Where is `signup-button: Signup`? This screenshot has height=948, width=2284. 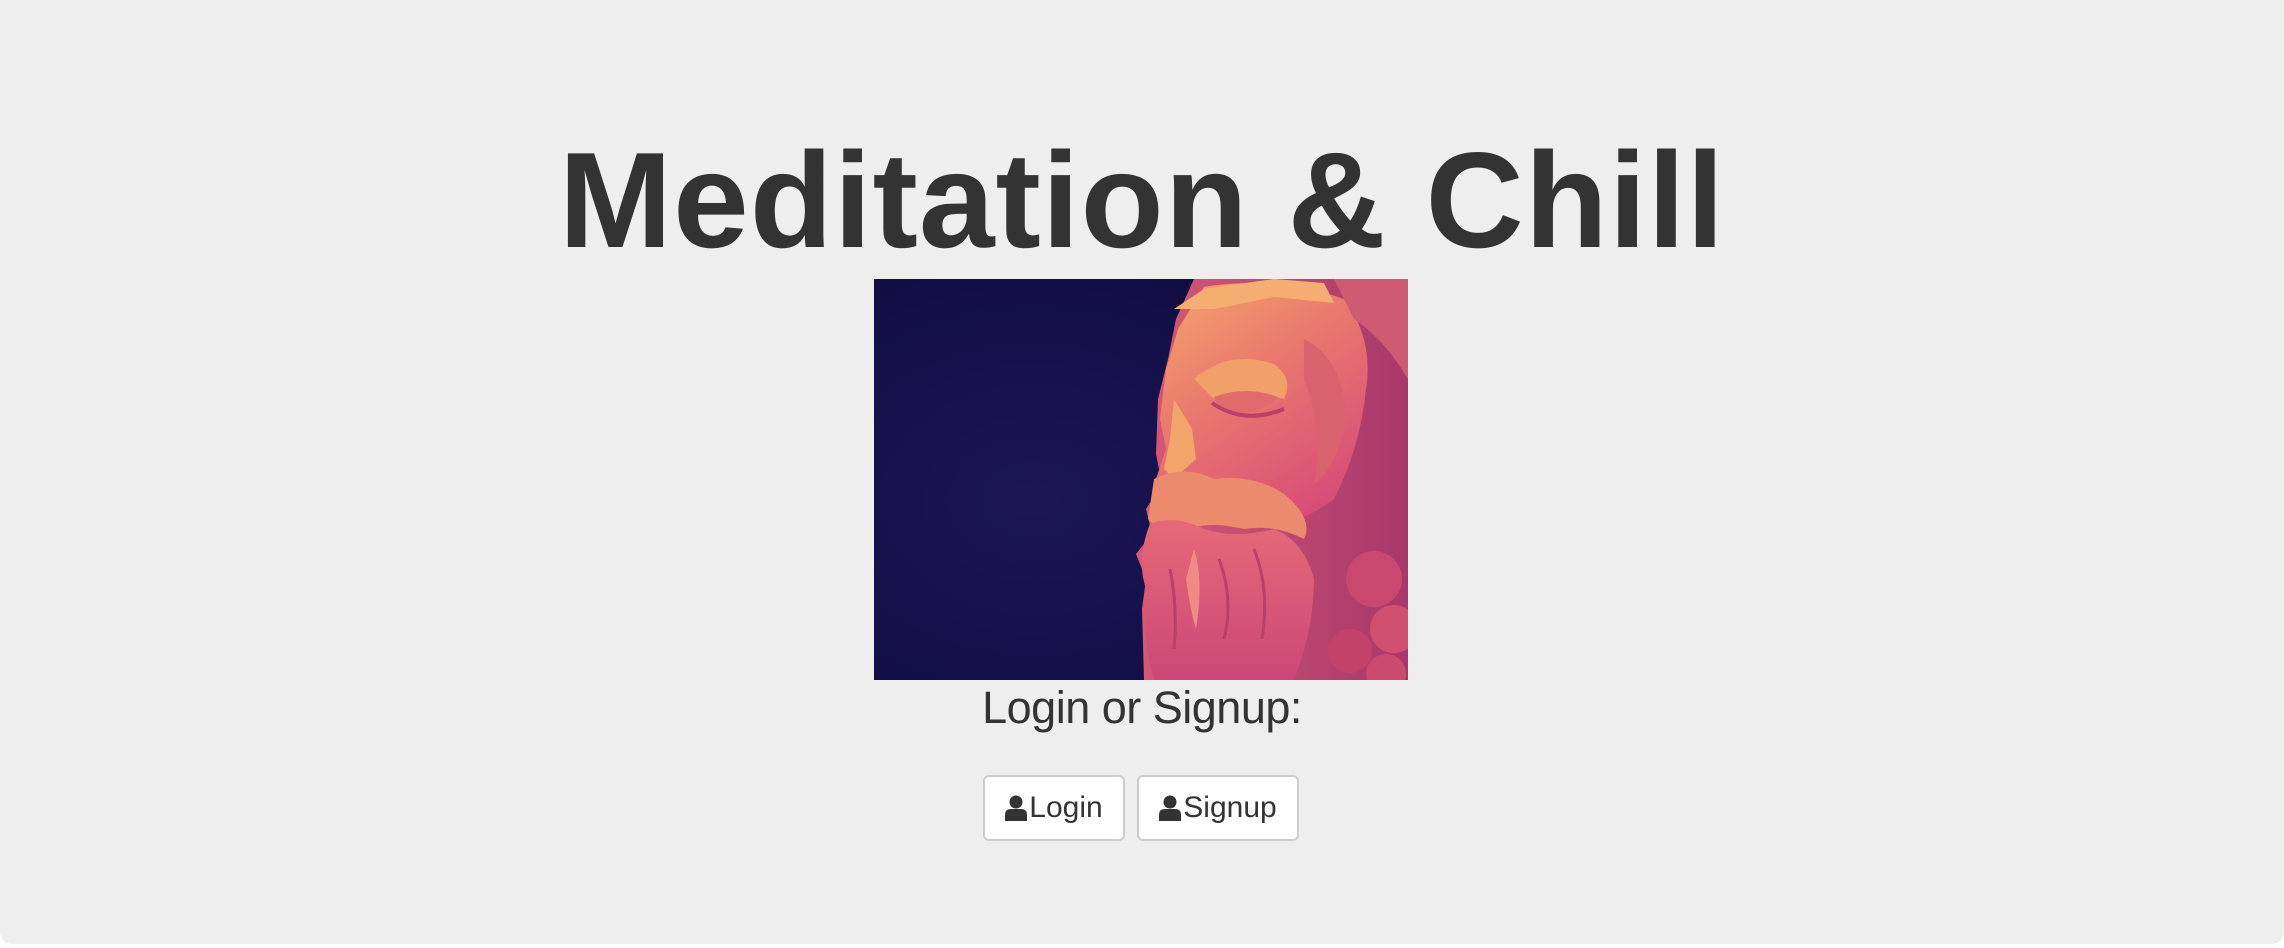 signup-button: Signup is located at coordinates (1218, 808).